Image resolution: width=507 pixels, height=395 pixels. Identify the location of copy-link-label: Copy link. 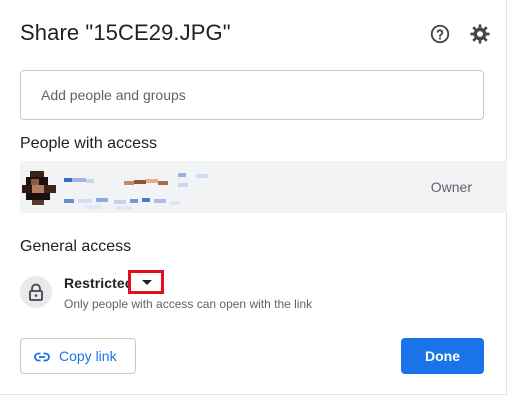
(88, 356).